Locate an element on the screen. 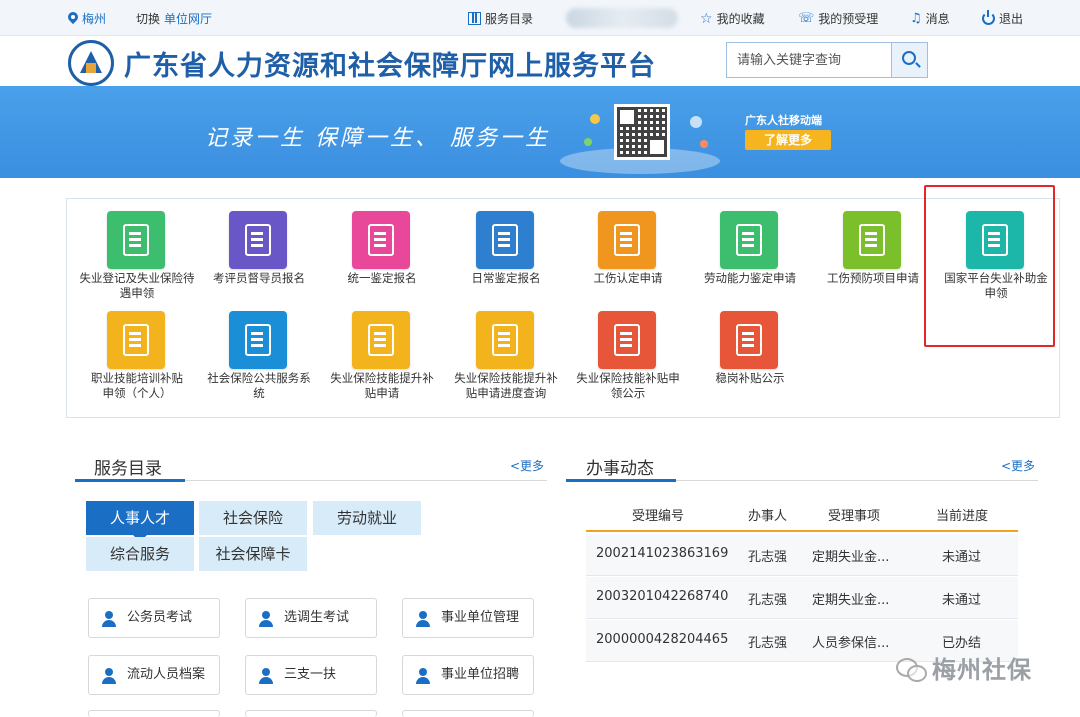 This screenshot has width=1080, height=717. table-row: 2003201042268740 孔志强 定期失业金... 未通过 is located at coordinates (802, 598).